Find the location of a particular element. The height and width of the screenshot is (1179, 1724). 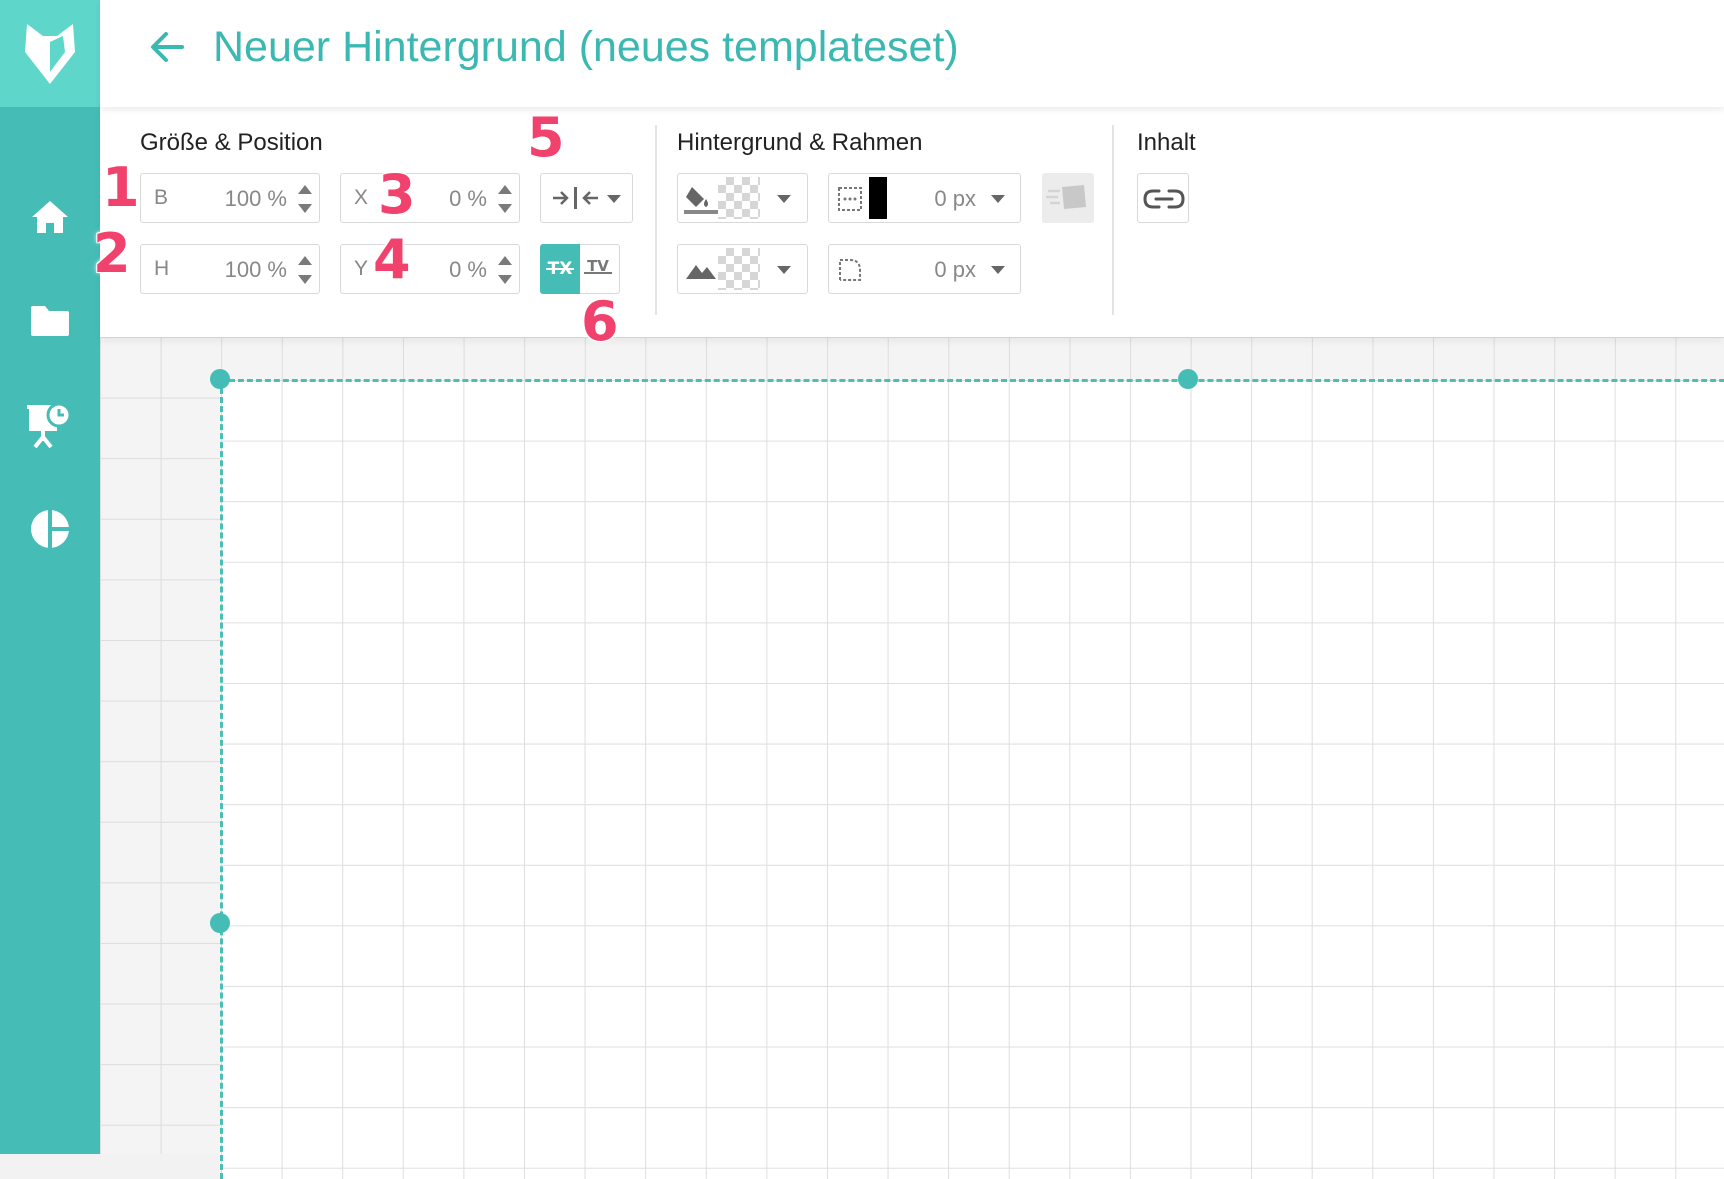

link-icon is located at coordinates (1164, 199).